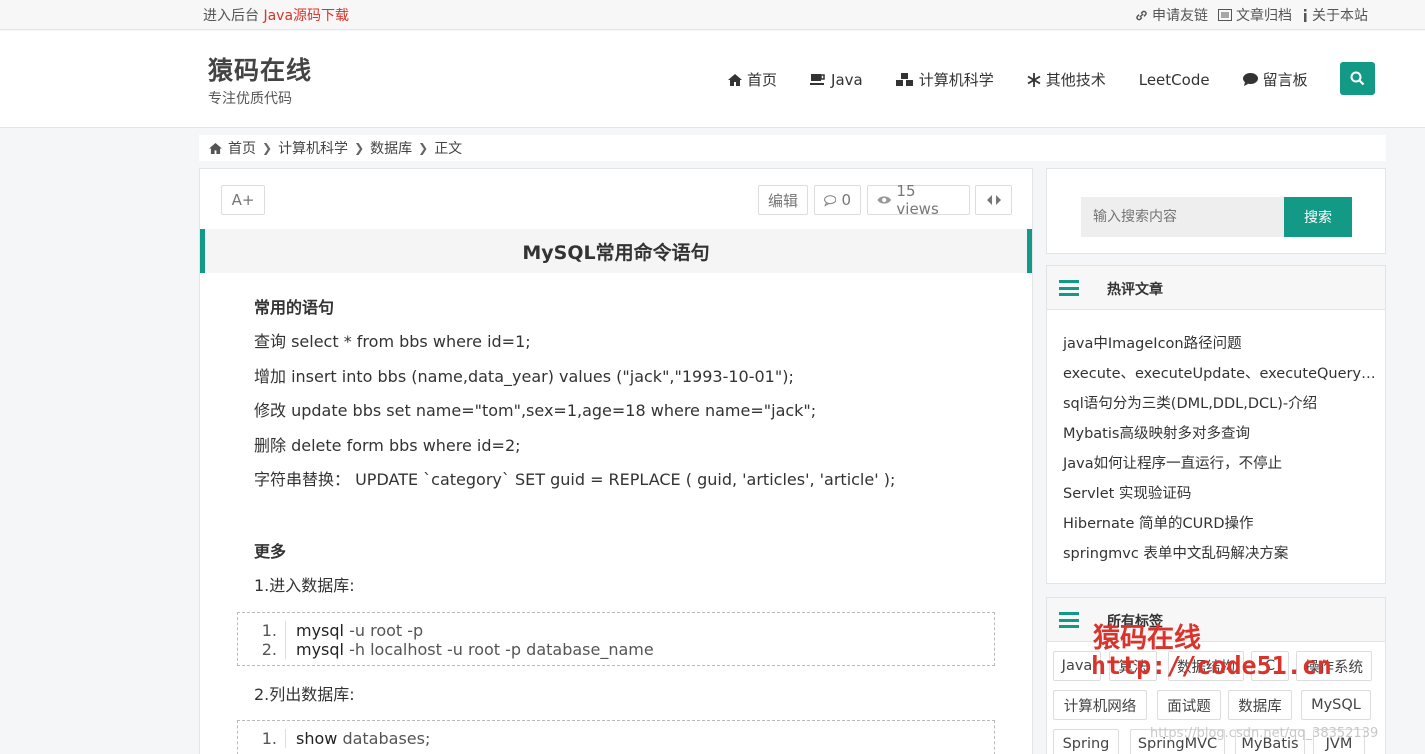  Describe the element at coordinates (847, 79) in the screenshot. I see `nav-java-label: Java` at that location.